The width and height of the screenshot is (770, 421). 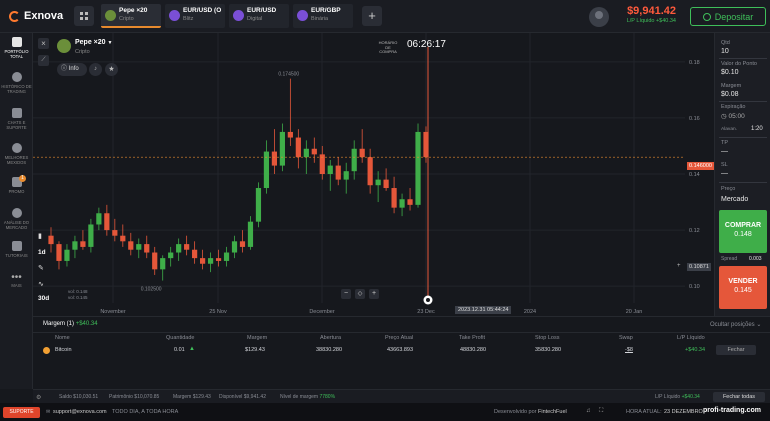 I want to click on bitcoin-icon, so click(x=46, y=350).